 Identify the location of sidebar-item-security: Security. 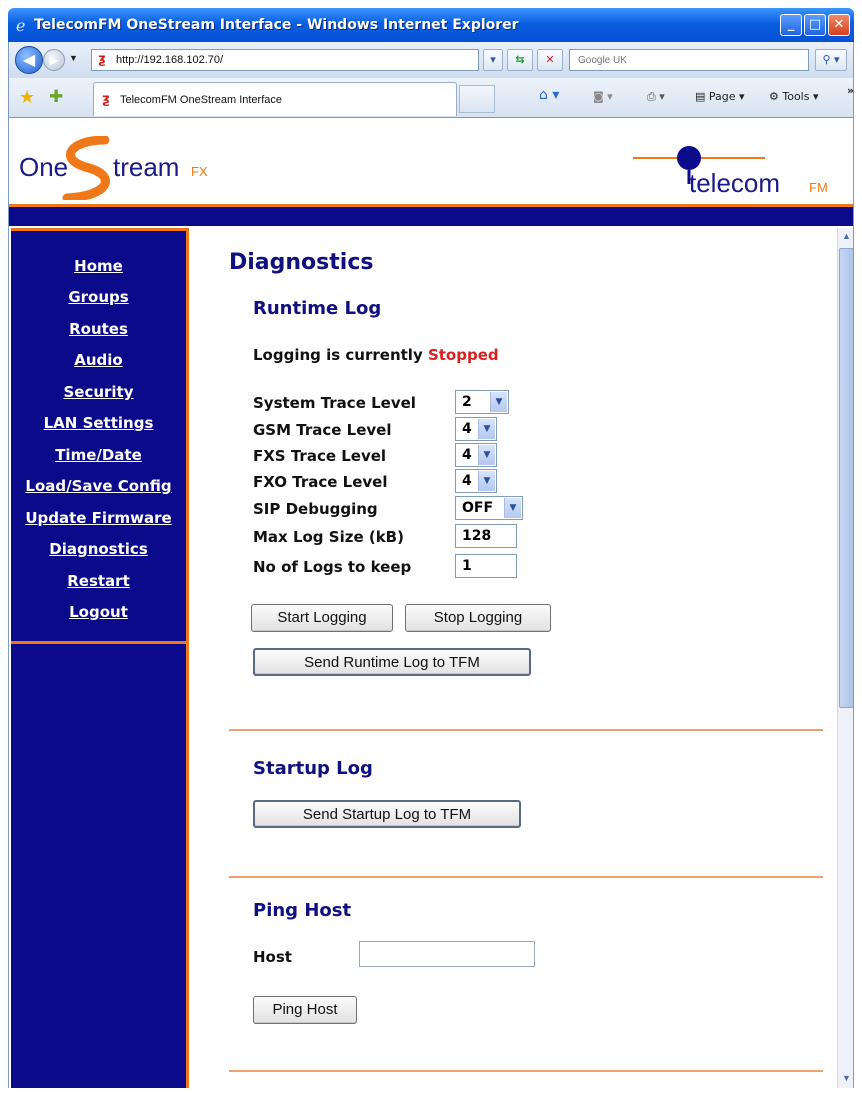
(98, 392).